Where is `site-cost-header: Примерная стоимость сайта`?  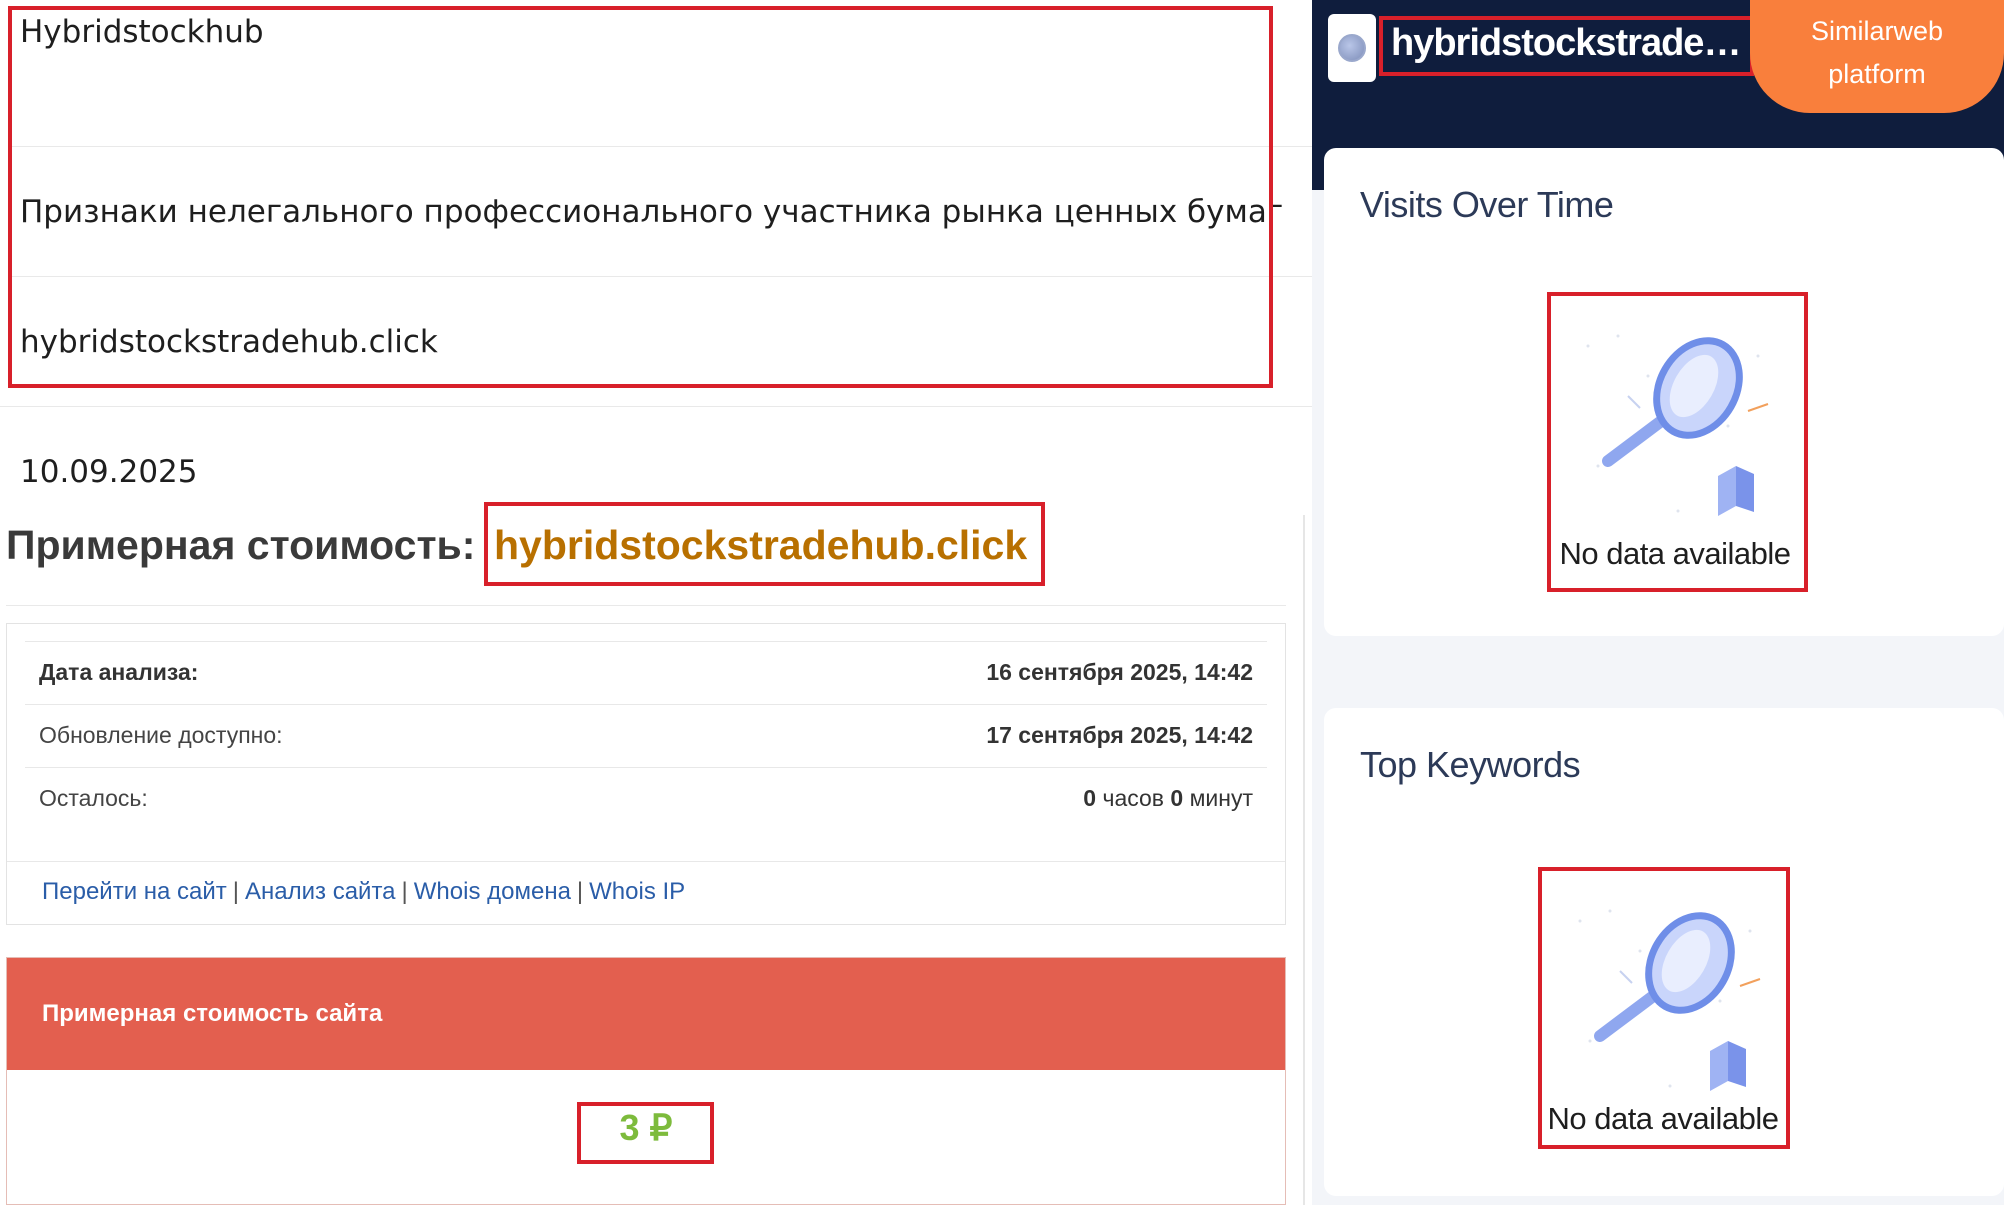
site-cost-header: Примерная стоимость сайта is located at coordinates (646, 1014).